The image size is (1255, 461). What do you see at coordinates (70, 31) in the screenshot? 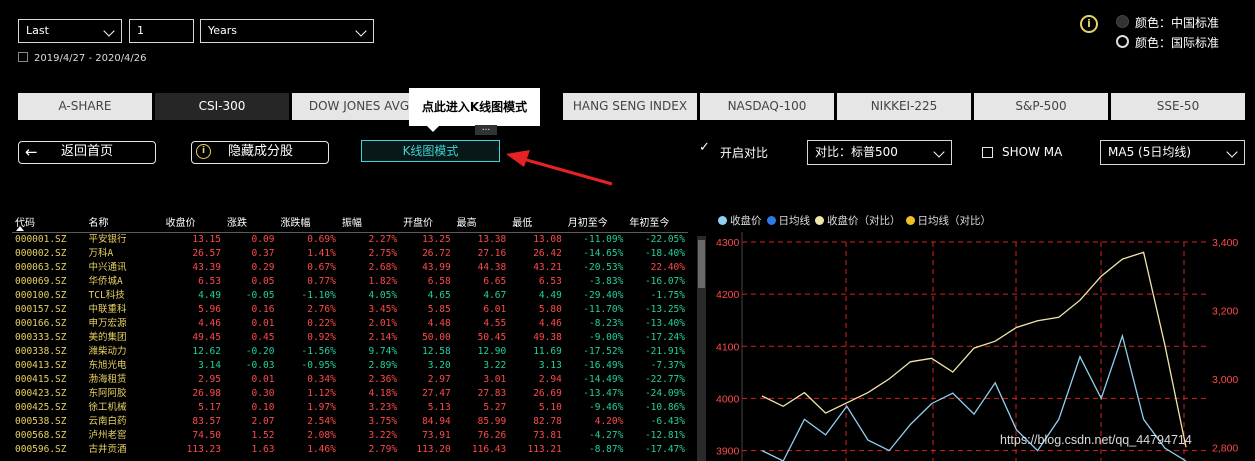
I see `period-select: Last` at bounding box center [70, 31].